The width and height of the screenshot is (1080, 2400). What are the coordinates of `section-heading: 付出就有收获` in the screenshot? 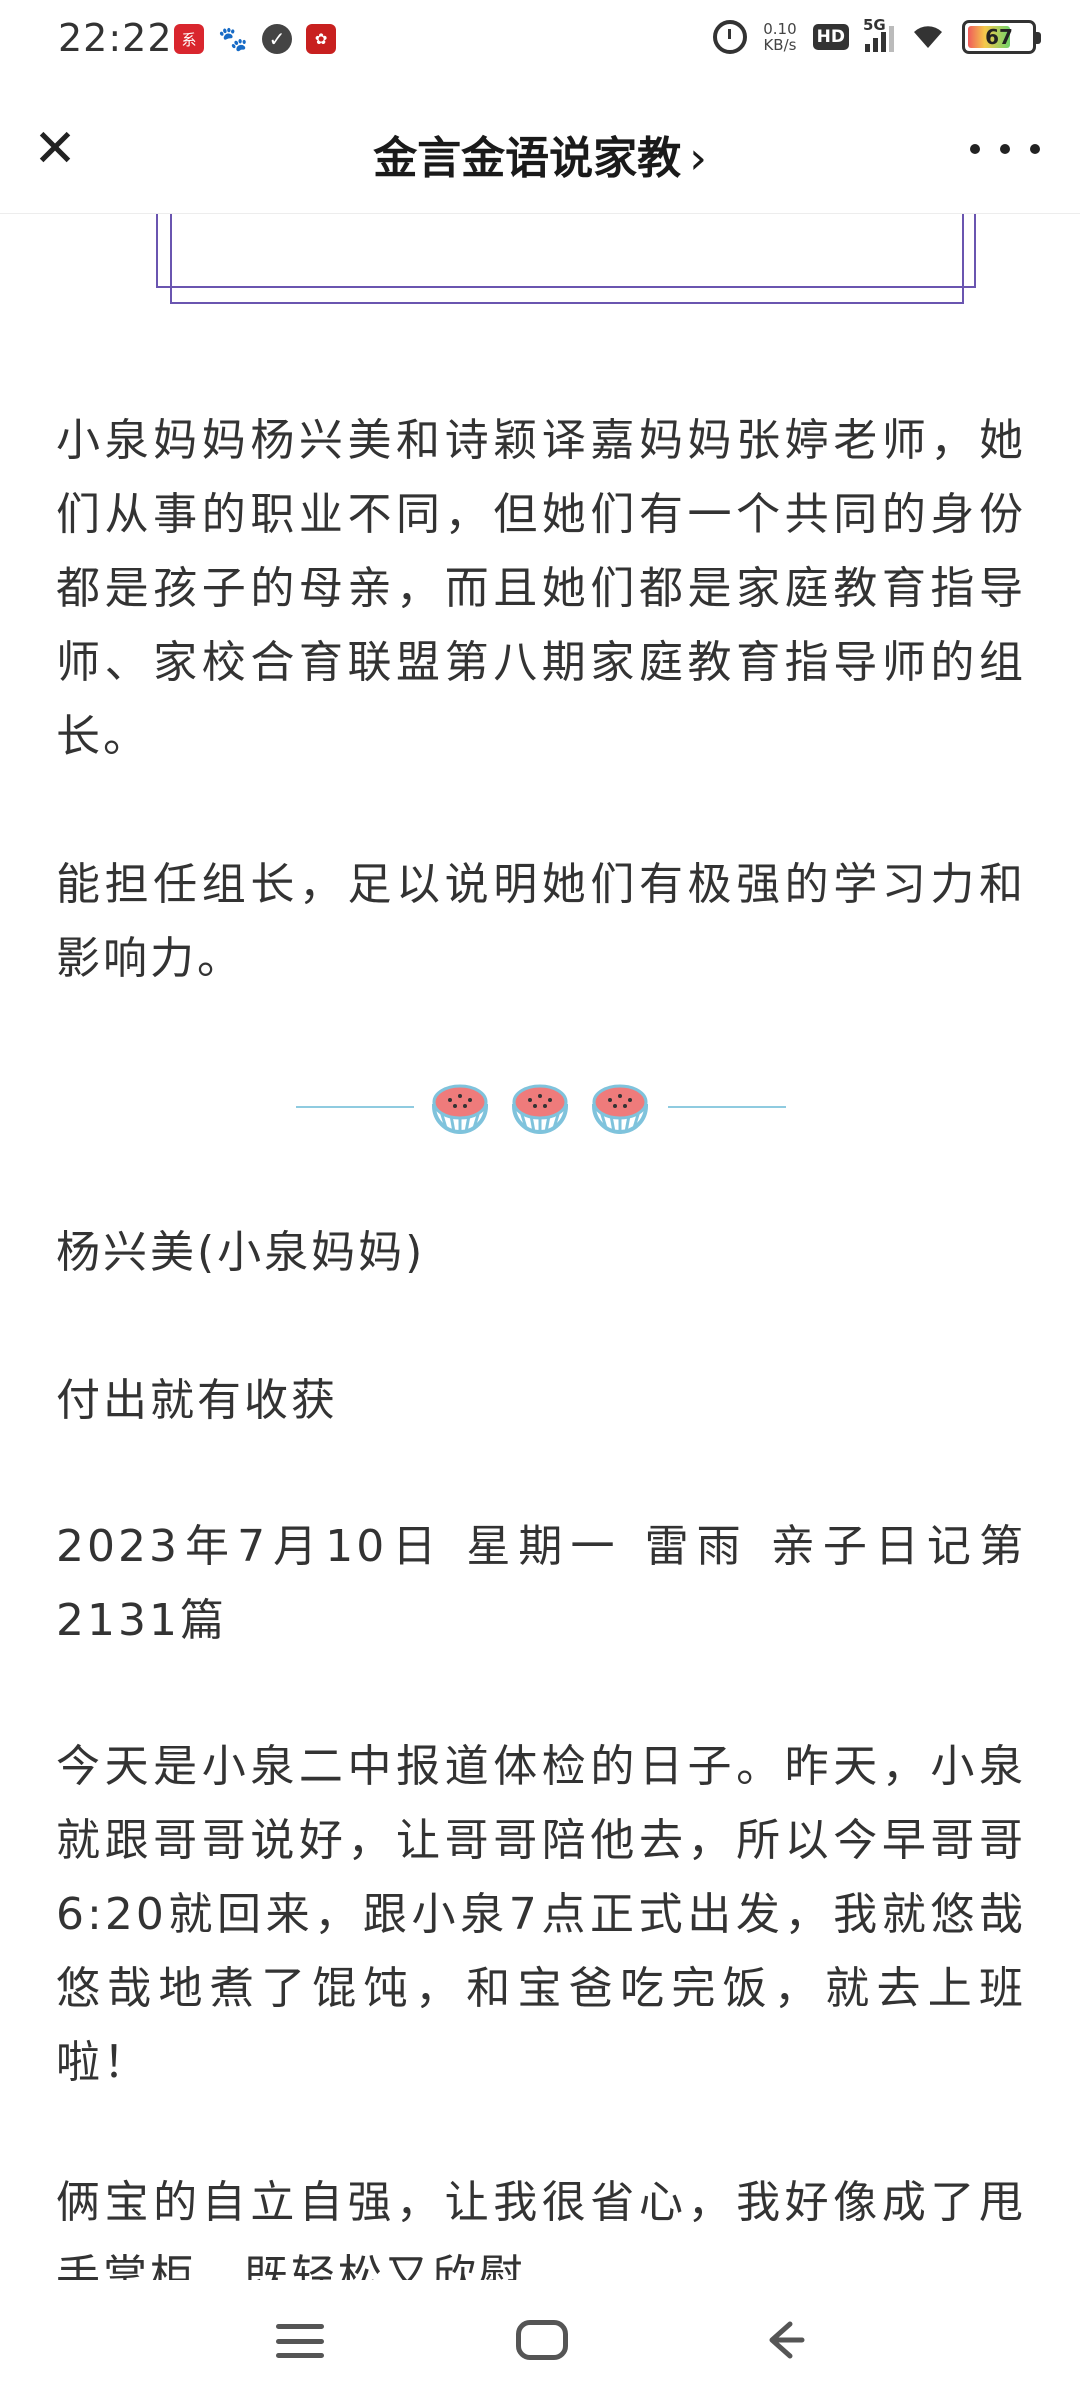 It's located at (197, 1400).